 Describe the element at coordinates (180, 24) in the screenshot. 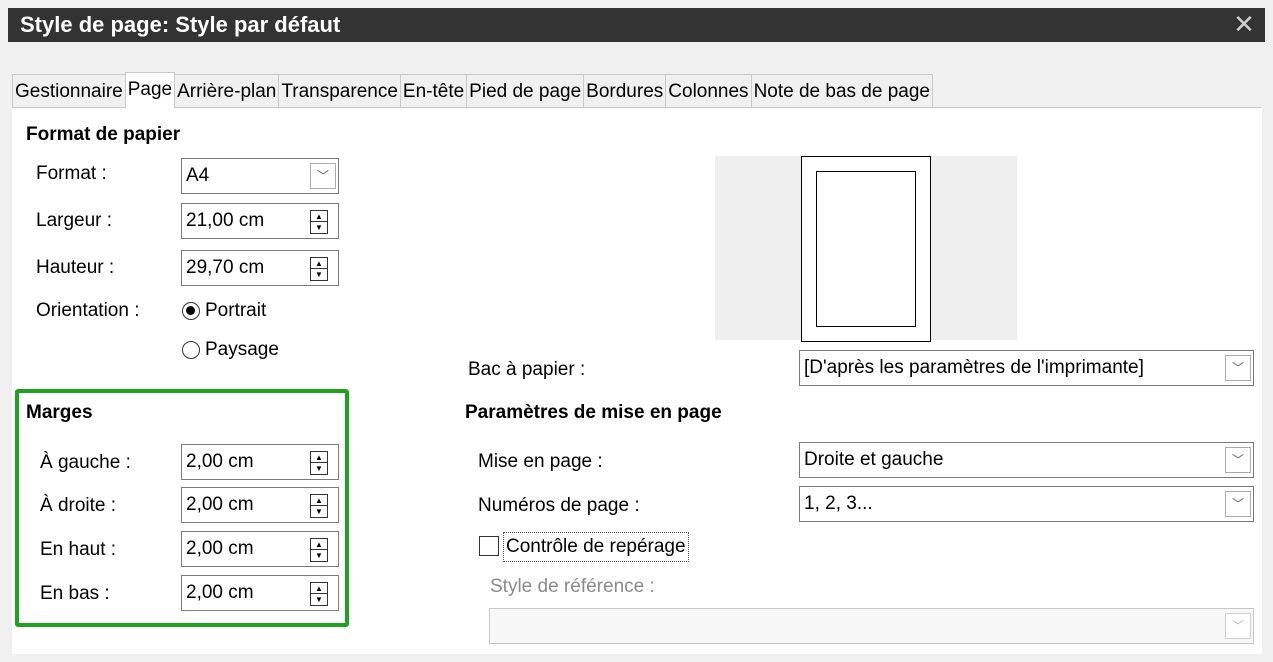

I see `dialog-title: Style de page: Style par défaut` at that location.